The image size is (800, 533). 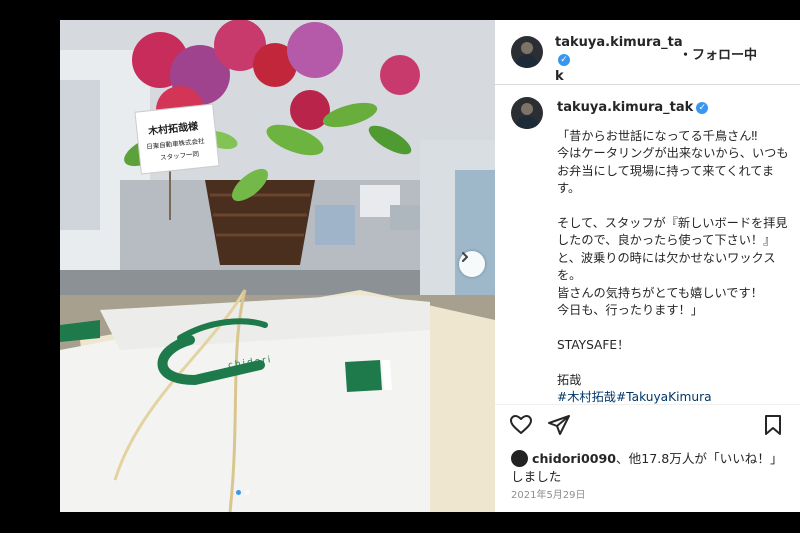 What do you see at coordinates (619, 59) in the screenshot?
I see `header-username: takuya.kimura_ta ✓ k` at bounding box center [619, 59].